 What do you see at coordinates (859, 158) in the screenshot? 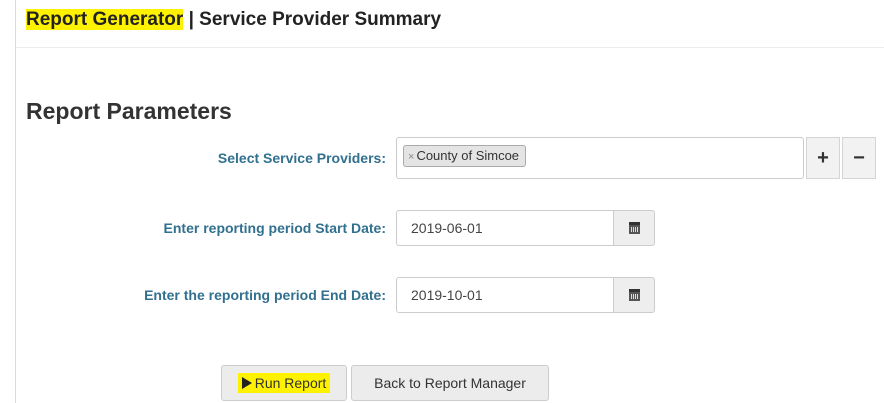
I see `remove-provider-button: −` at bounding box center [859, 158].